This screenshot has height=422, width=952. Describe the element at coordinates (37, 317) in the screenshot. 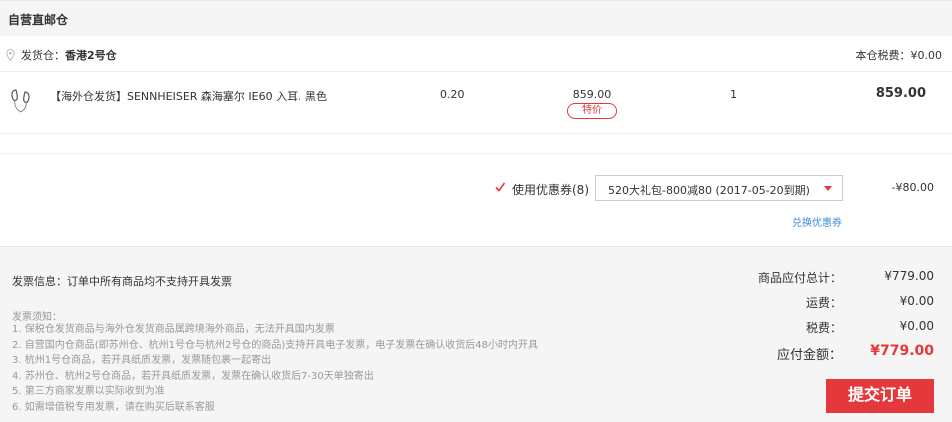

I see `invoice-notice-title: 发票须知：` at that location.